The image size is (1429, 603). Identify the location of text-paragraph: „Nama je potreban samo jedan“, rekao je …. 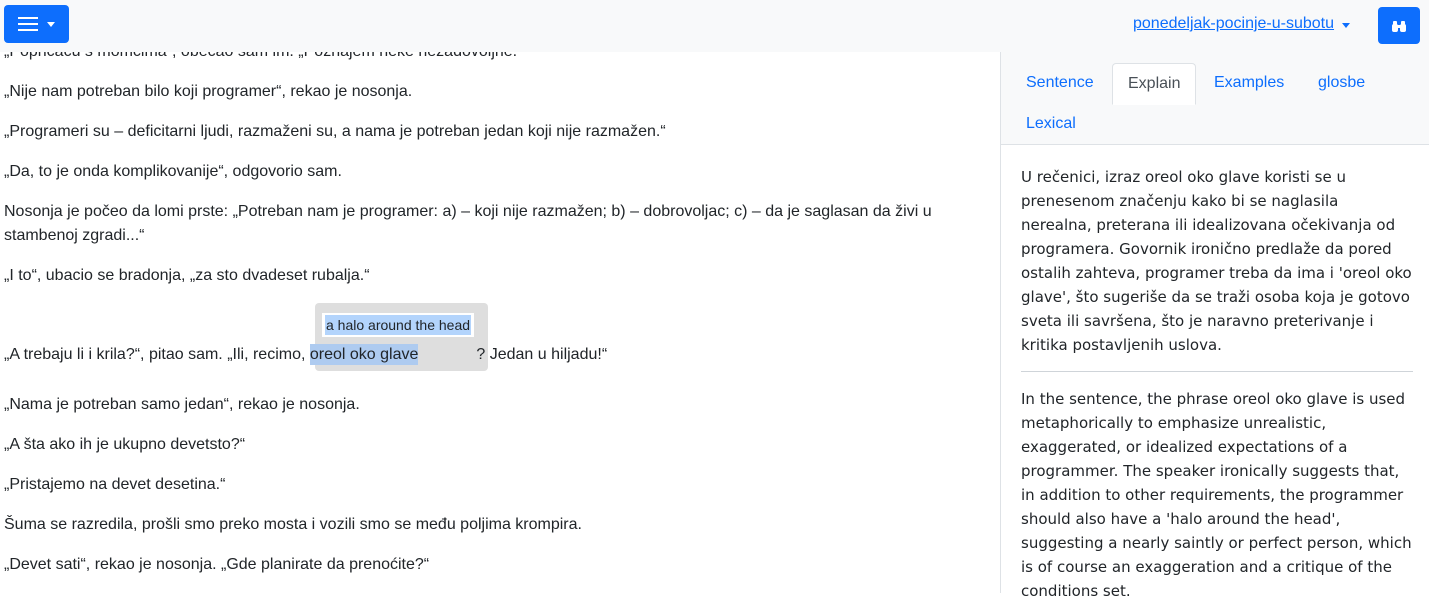
(484, 405).